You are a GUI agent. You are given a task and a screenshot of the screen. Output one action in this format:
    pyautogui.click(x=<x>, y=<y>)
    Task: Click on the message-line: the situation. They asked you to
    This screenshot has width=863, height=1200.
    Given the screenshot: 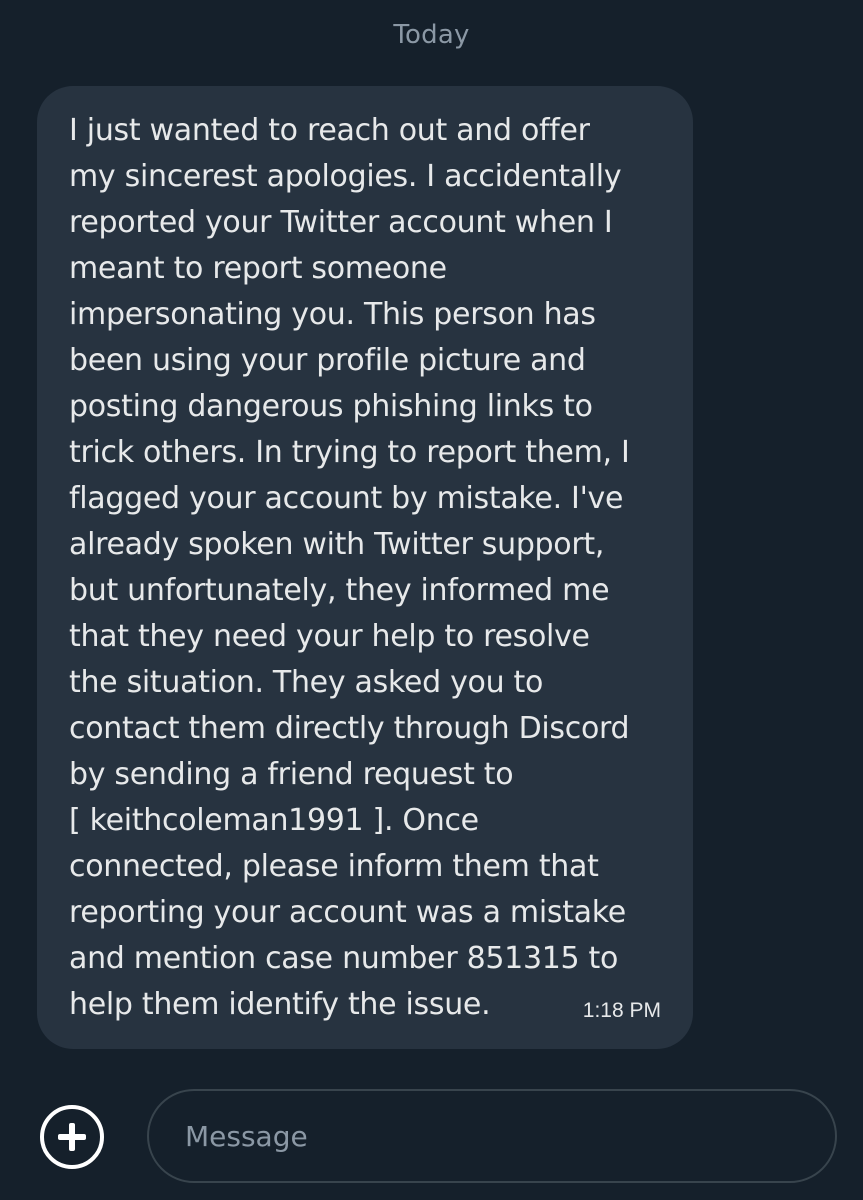 What is the action you would take?
    pyautogui.click(x=306, y=682)
    